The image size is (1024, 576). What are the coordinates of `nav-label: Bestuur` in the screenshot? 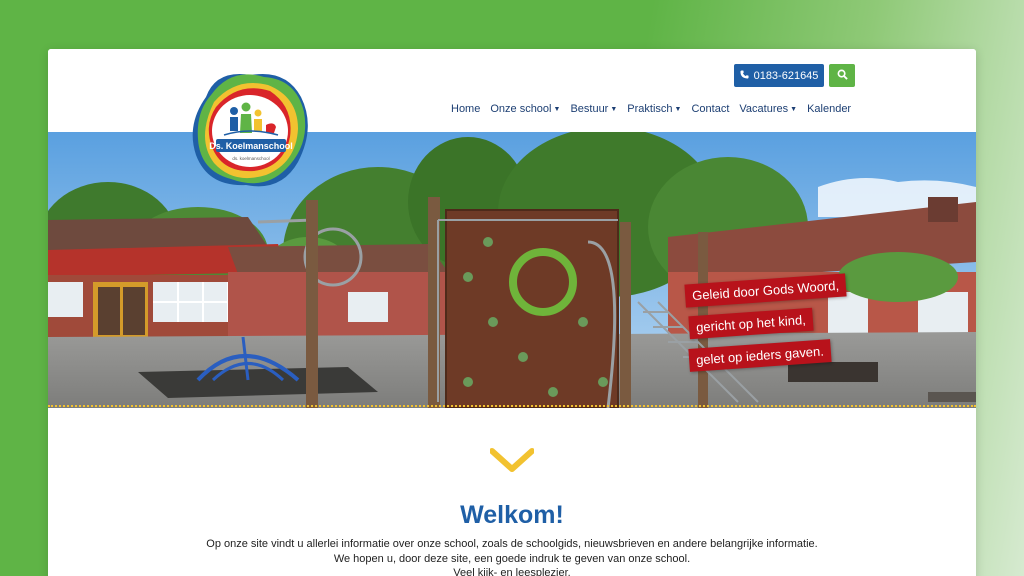 It's located at (589, 109).